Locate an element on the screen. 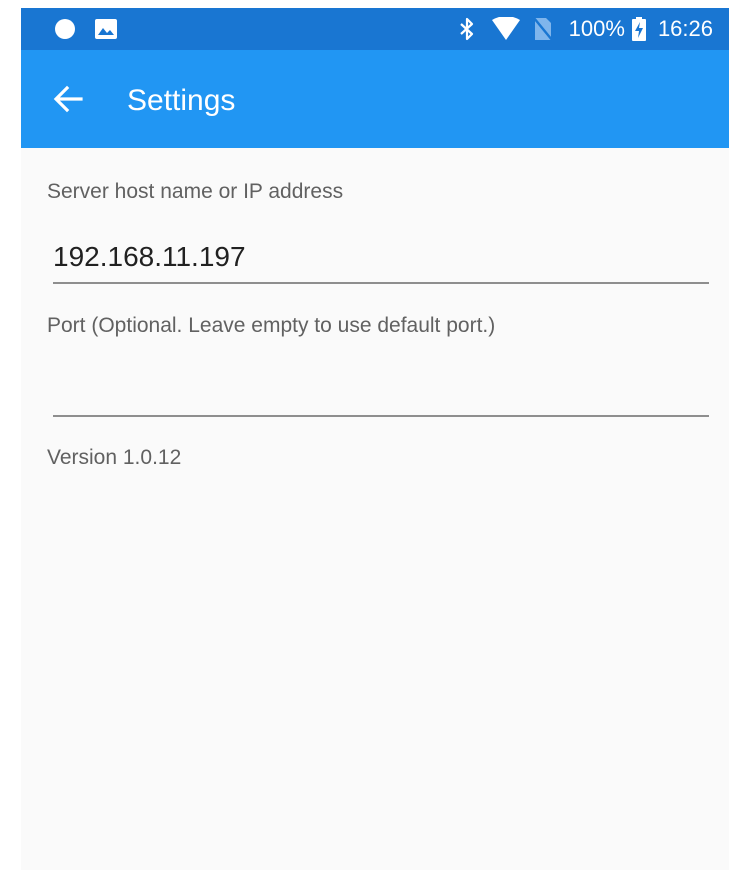  host-field-label: Server host name or IP address is located at coordinates (195, 191).